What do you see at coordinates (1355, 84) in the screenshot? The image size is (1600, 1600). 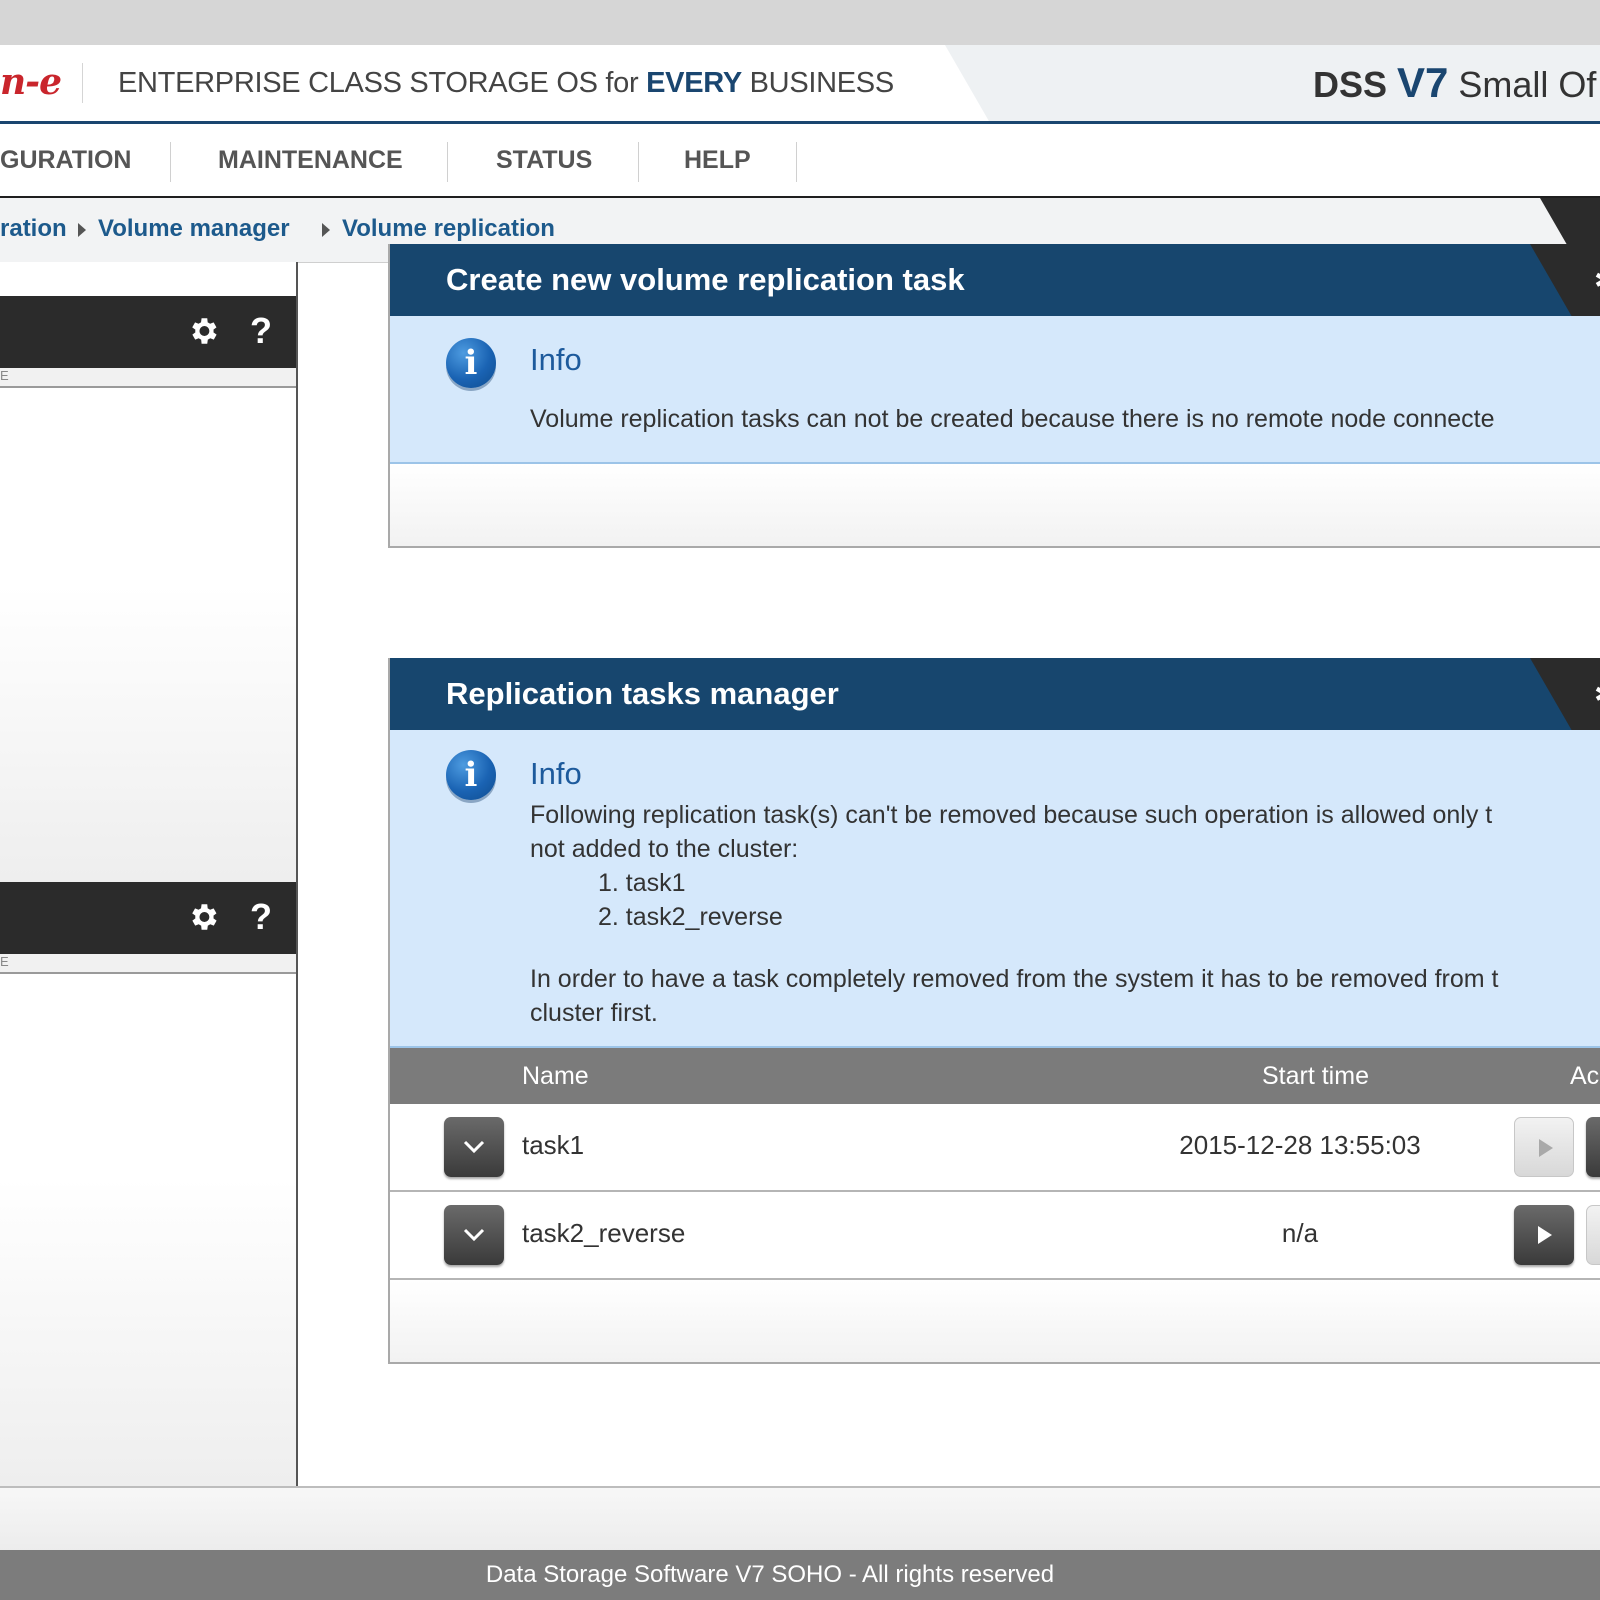 I see `product-prefix: DSS` at bounding box center [1355, 84].